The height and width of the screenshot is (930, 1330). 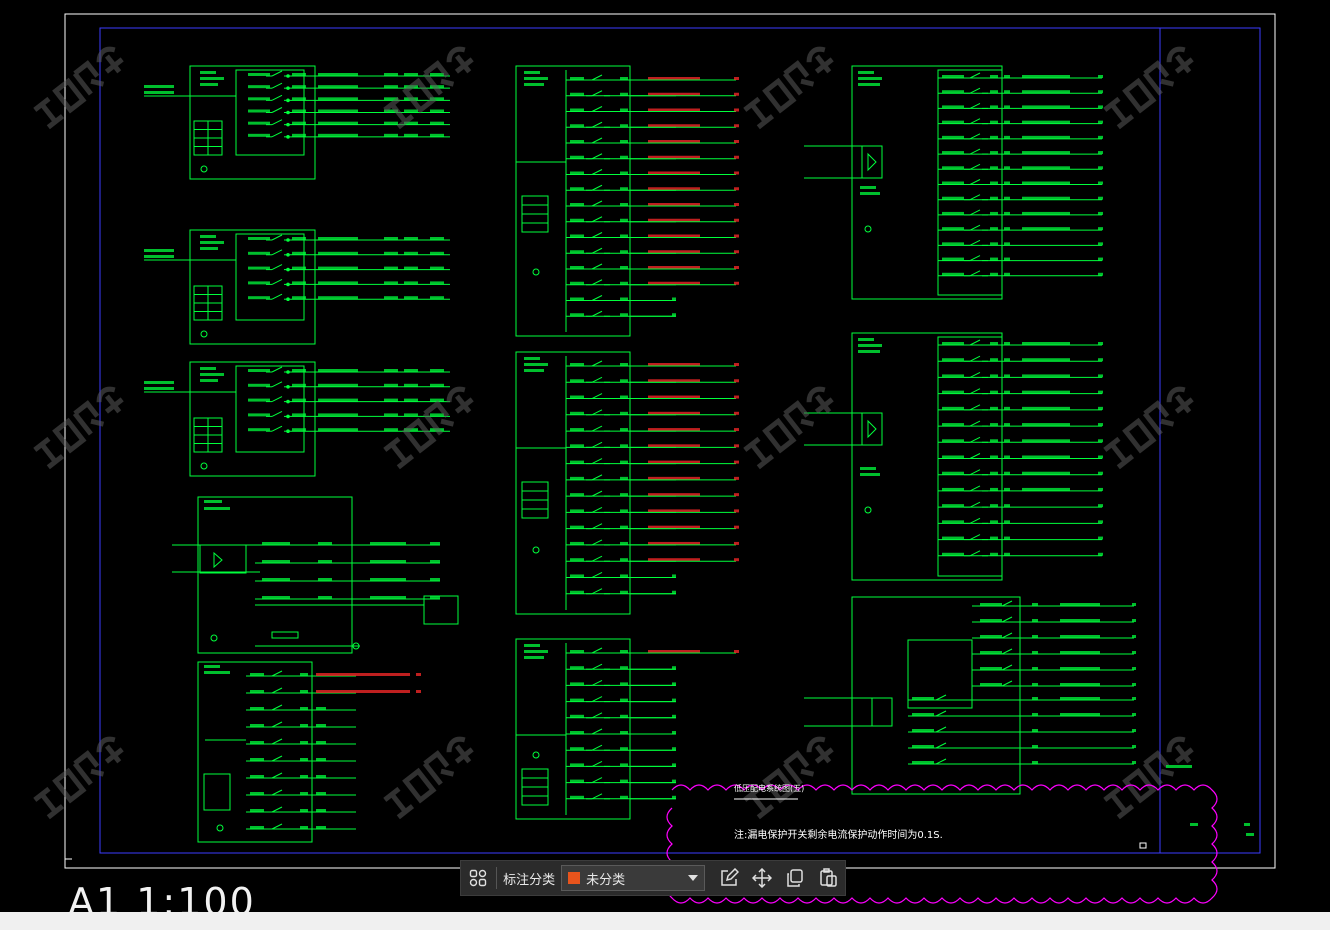 I want to click on annotation-category-select: 未分类, so click(x=633, y=878).